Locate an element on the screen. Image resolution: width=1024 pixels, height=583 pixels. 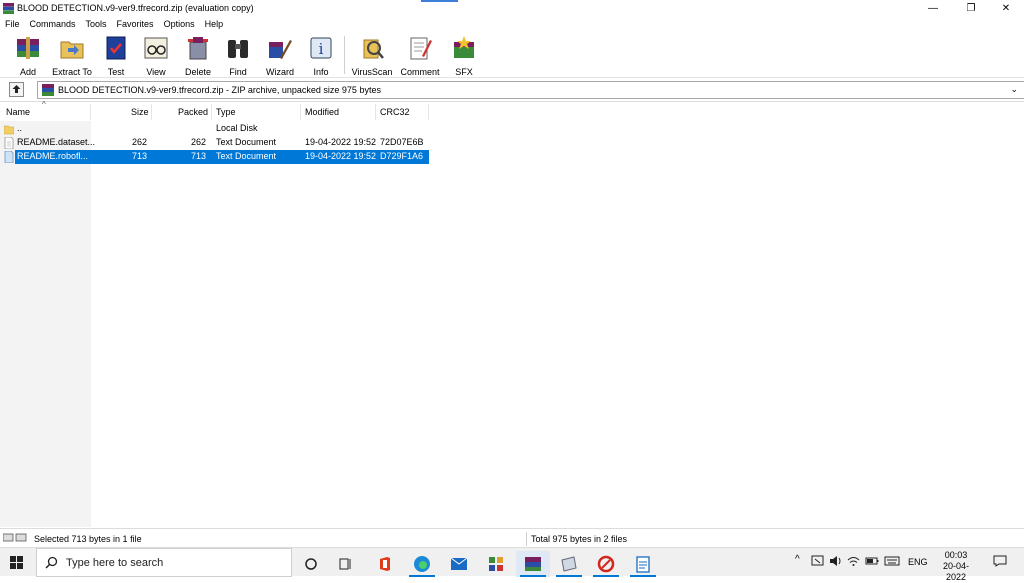
file-taskbar-button is located at coordinates (569, 564).